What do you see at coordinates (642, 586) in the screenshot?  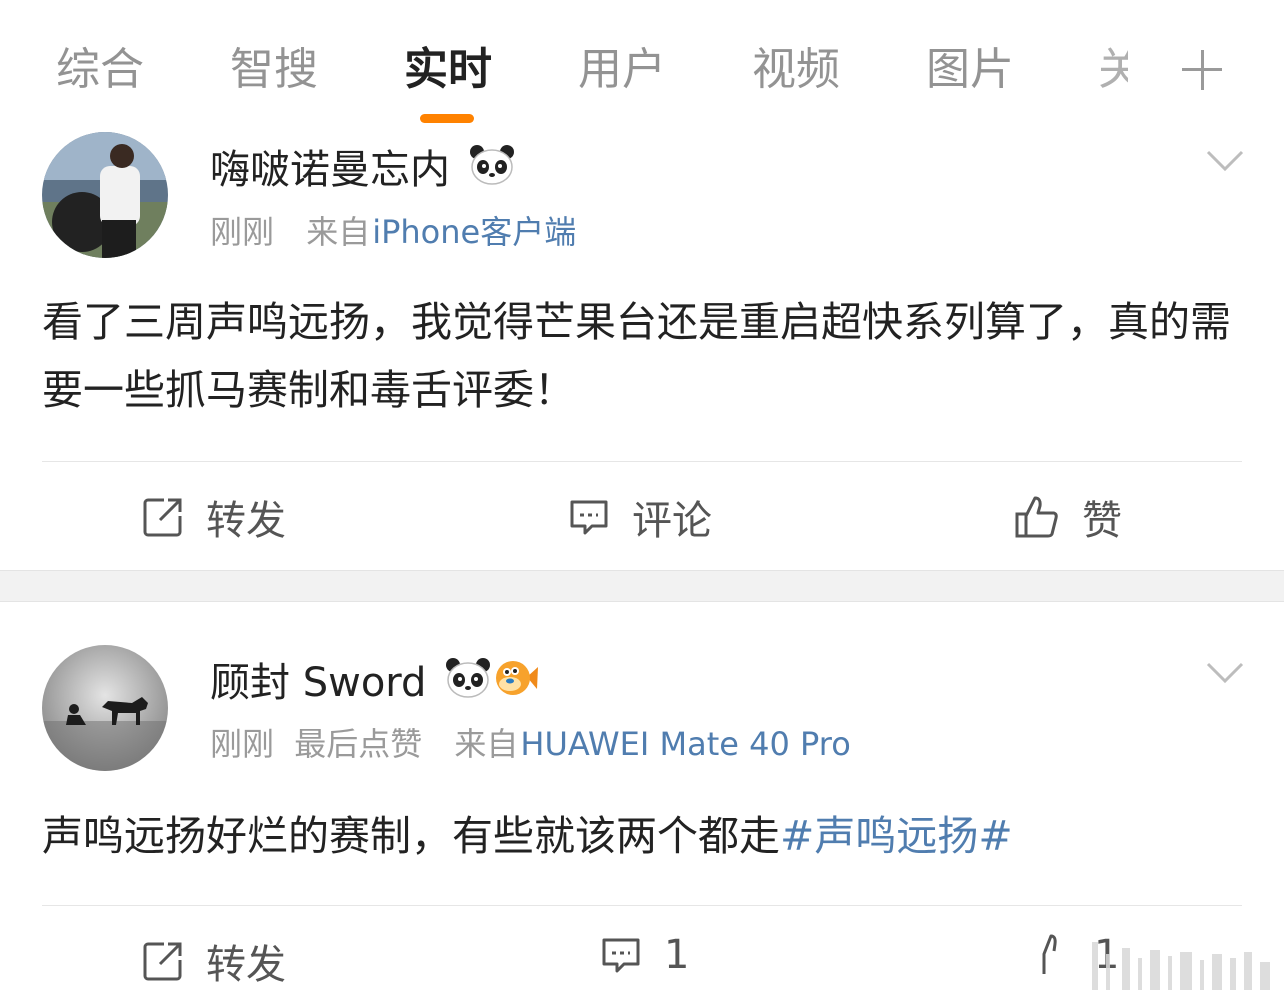 I see `feed-separator` at bounding box center [642, 586].